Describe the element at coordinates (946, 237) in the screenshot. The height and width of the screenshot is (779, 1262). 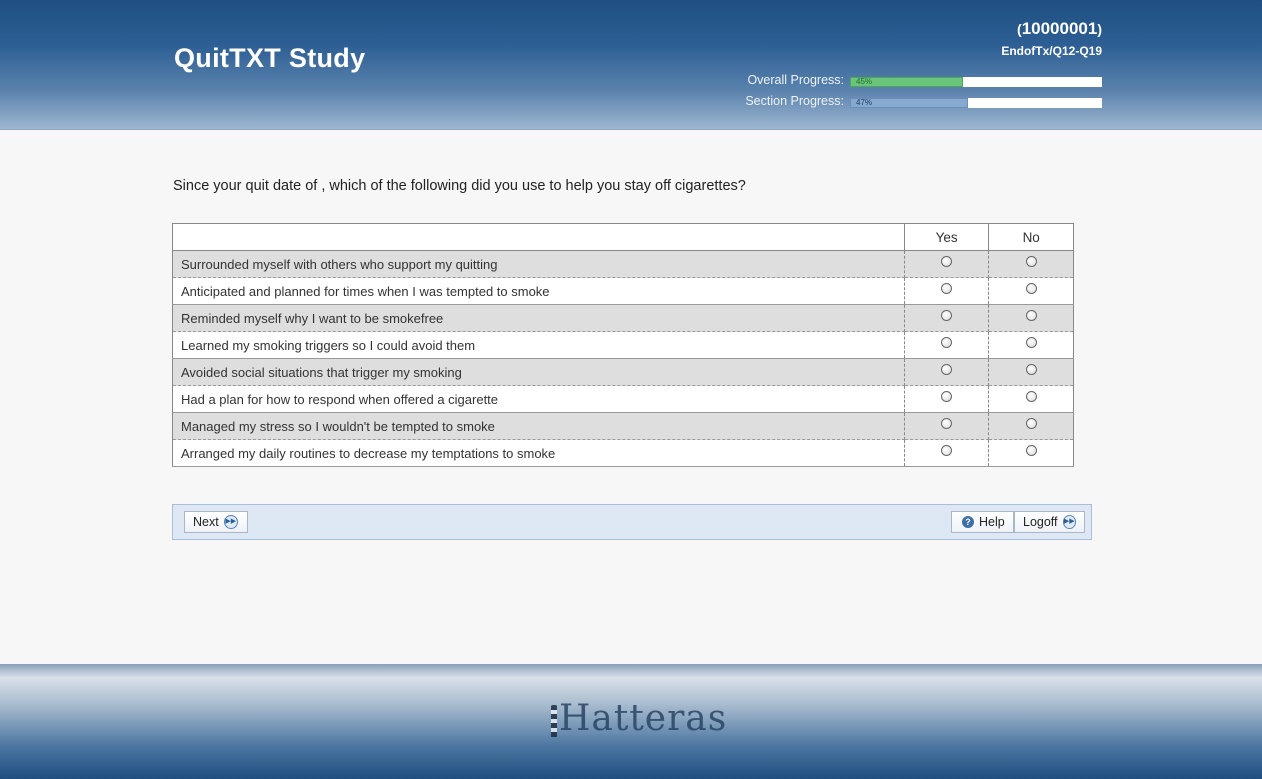
I see `column-header-yes: Yes` at that location.